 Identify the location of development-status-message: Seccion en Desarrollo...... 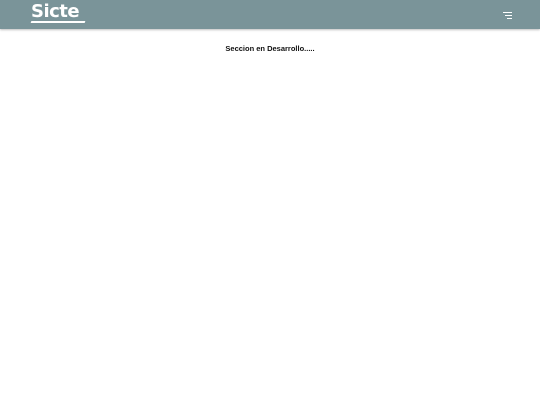
(270, 48).